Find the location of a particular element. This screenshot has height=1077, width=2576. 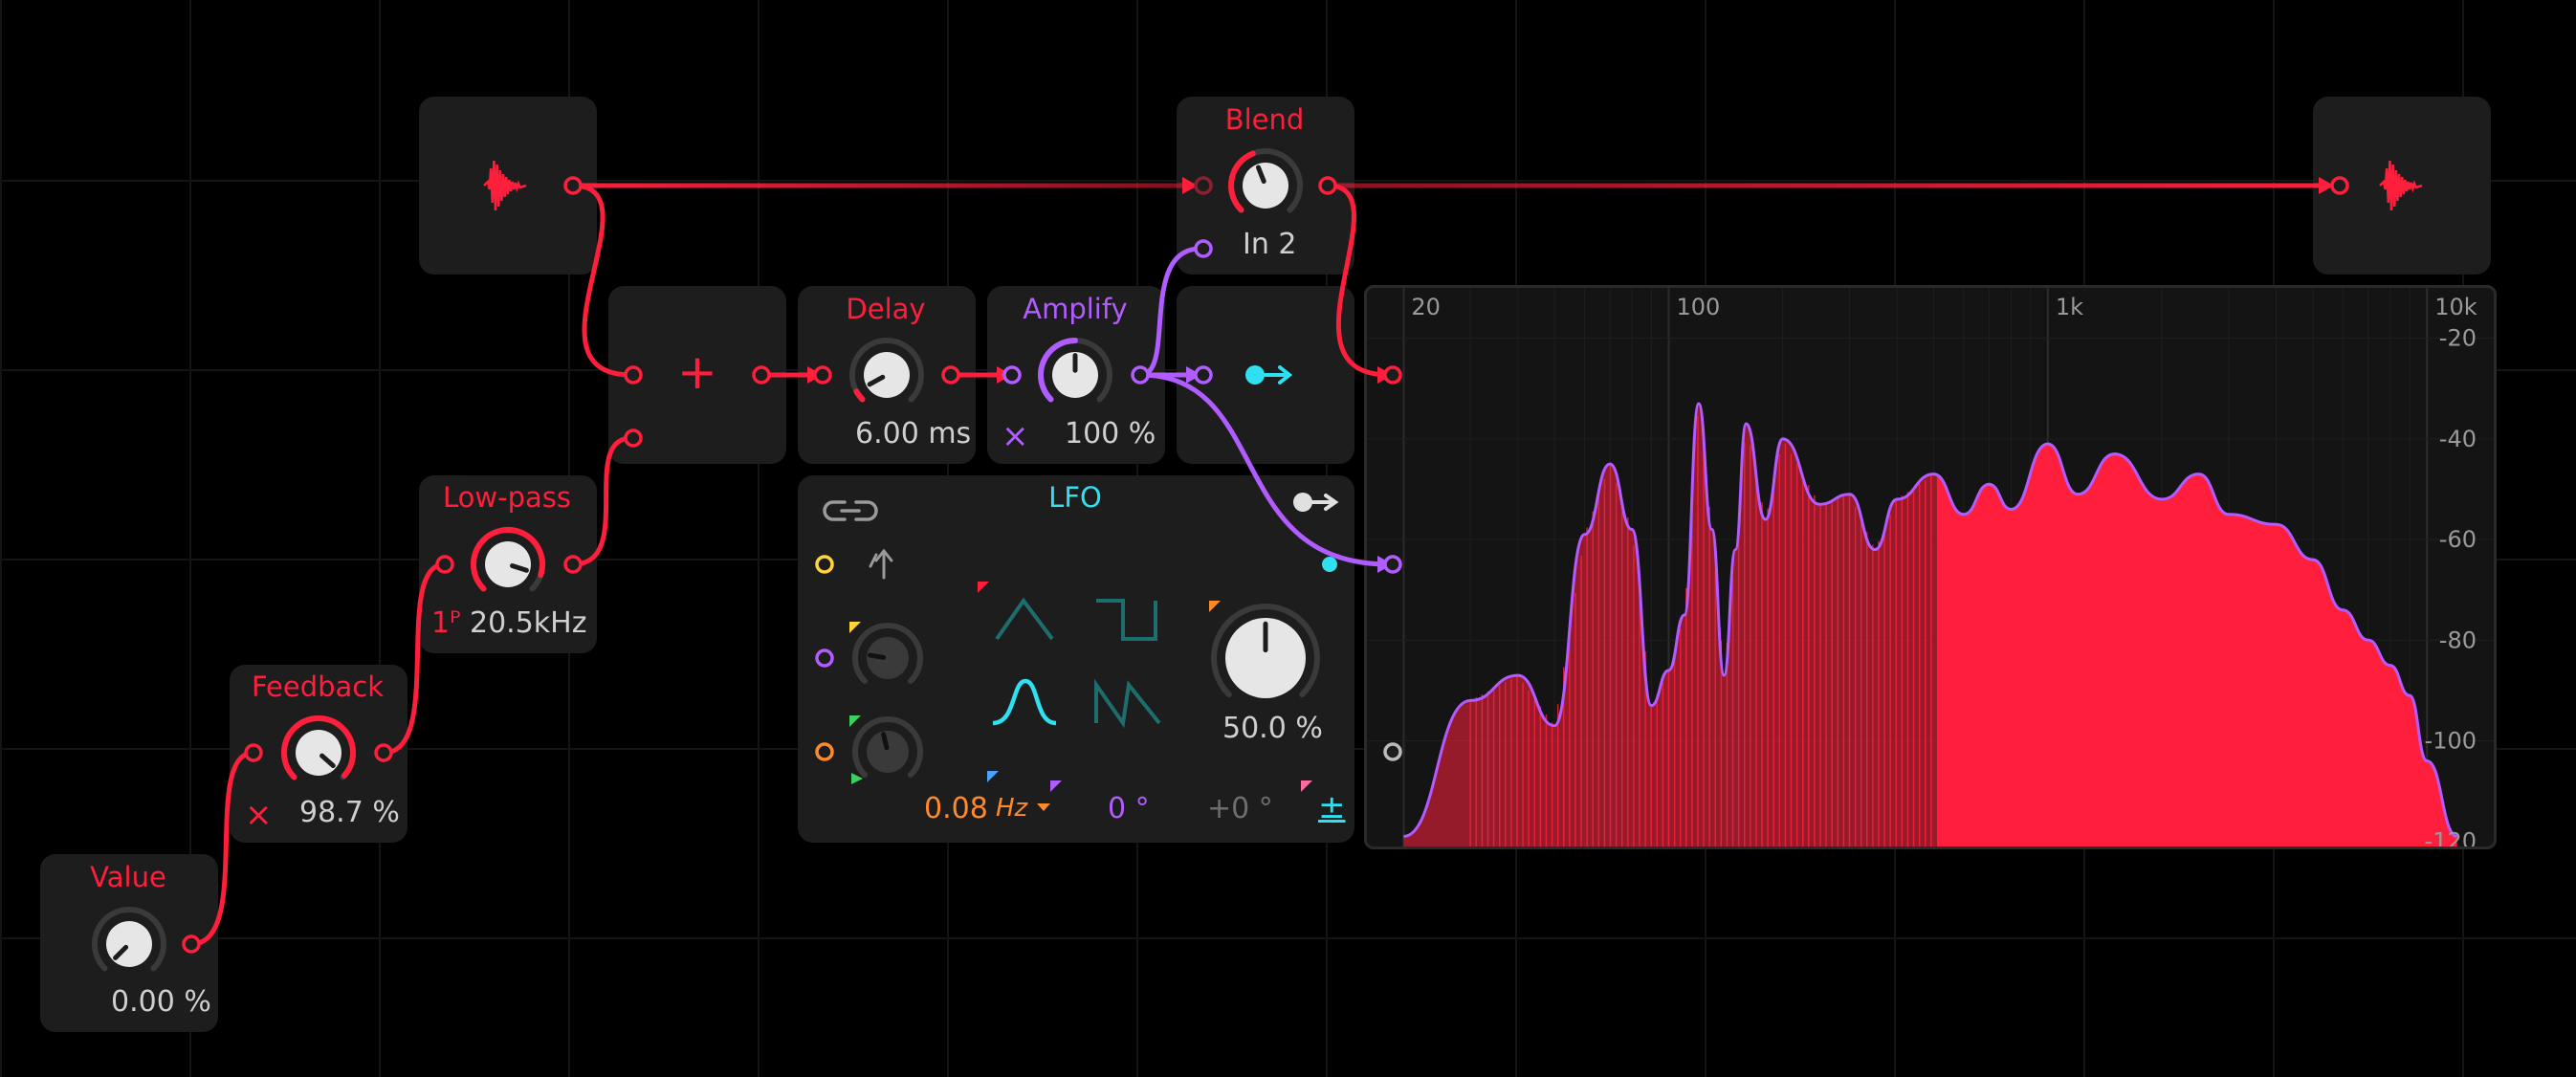

lfo-phase: 0 ° is located at coordinates (1129, 808).